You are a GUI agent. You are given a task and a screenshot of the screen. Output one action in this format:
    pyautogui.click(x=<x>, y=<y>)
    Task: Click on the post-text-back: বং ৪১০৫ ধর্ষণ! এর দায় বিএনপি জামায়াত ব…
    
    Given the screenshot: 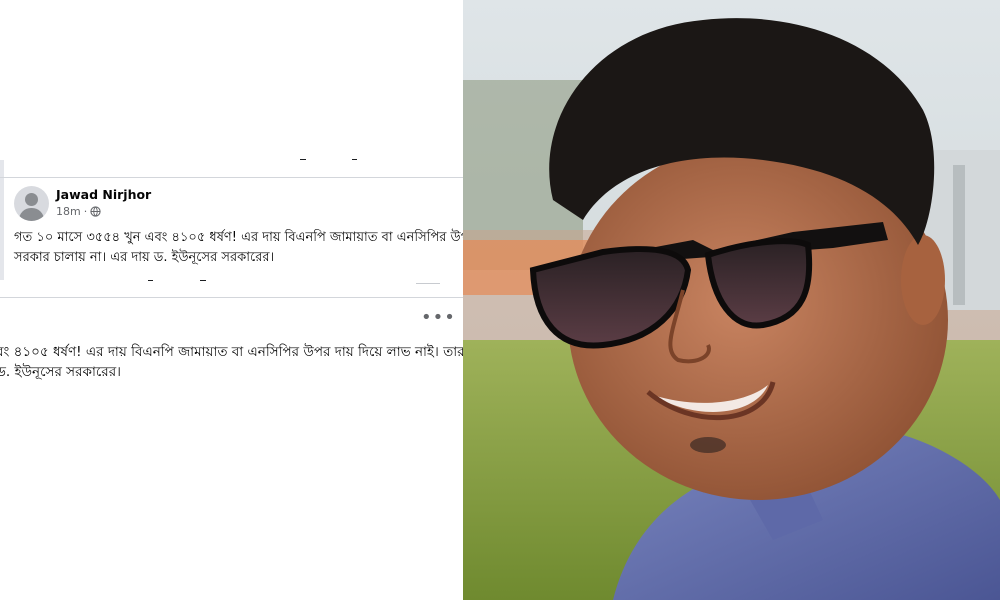 What is the action you would take?
    pyautogui.click(x=231, y=362)
    